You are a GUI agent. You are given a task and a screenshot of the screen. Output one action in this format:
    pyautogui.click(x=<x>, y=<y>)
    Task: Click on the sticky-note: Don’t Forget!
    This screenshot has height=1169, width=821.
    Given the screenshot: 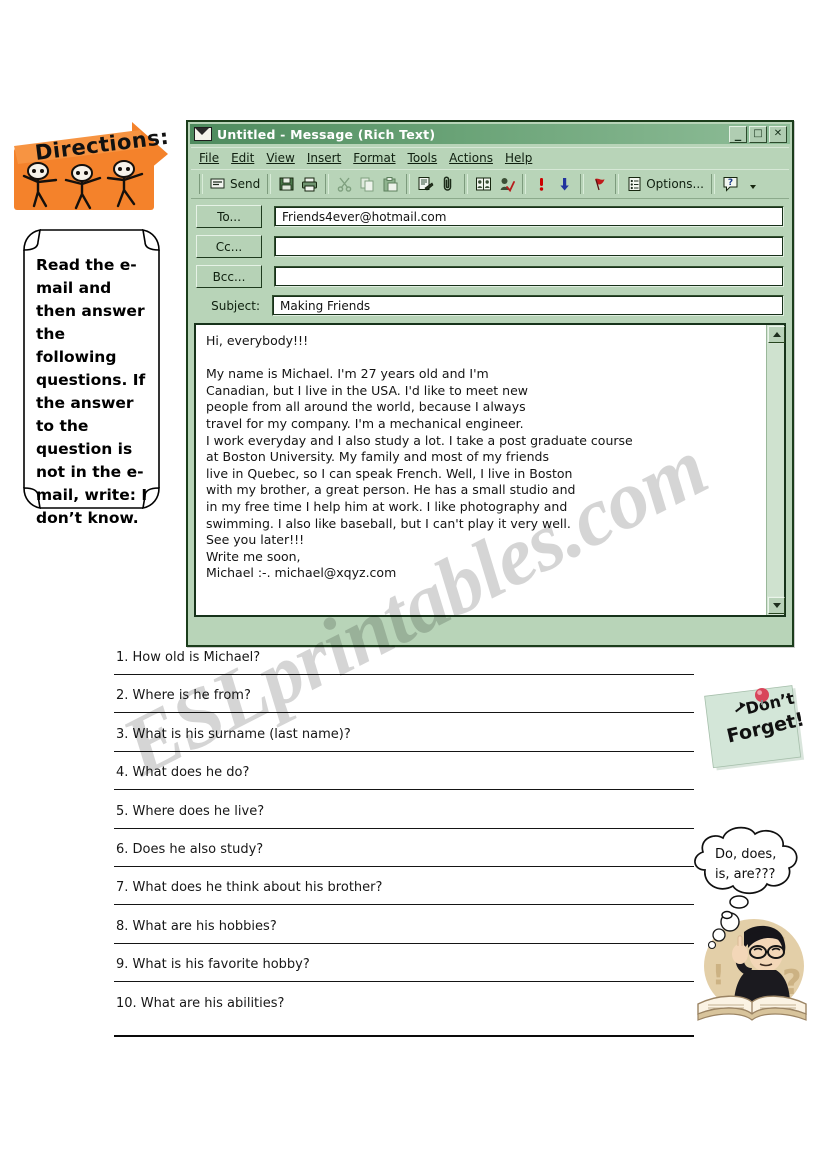 What is the action you would take?
    pyautogui.click(x=758, y=729)
    